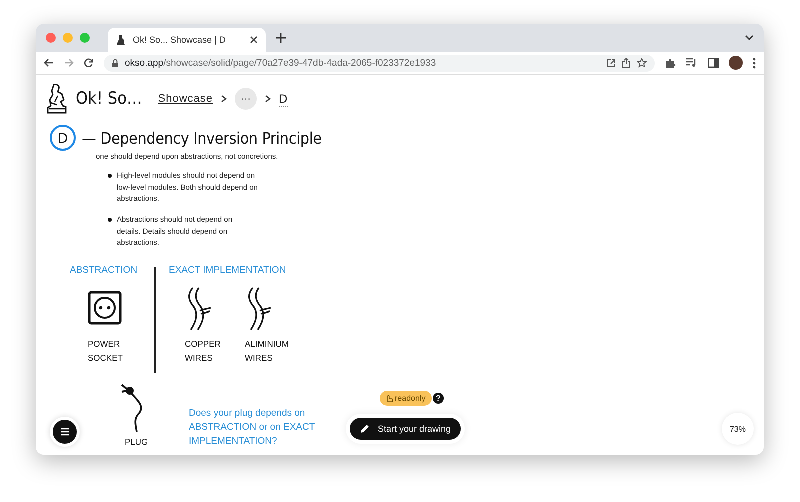 The height and width of the screenshot is (502, 800). Describe the element at coordinates (283, 99) in the screenshot. I see `breadcrumb-current: D` at that location.